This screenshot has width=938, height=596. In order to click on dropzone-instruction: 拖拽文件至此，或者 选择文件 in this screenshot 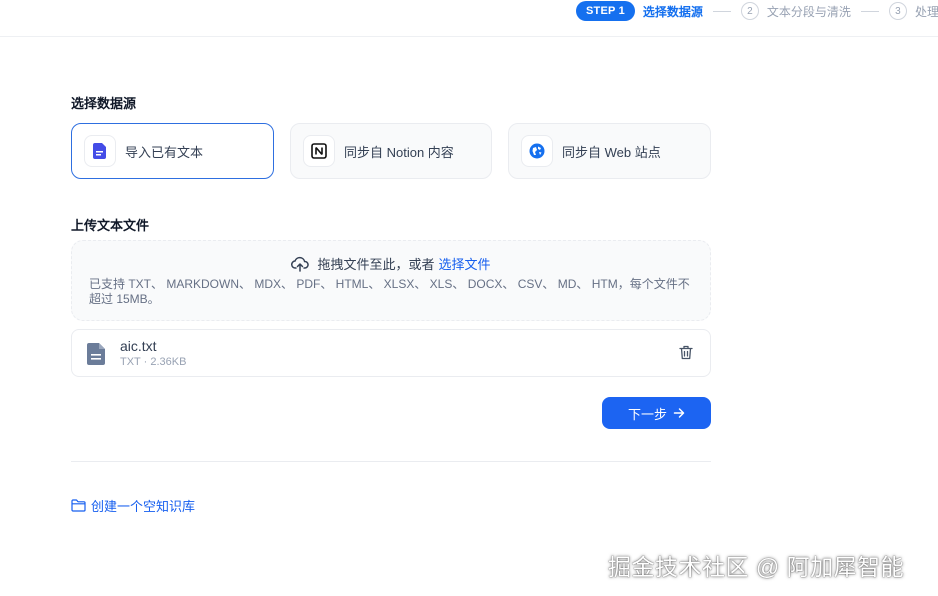, I will do `click(391, 263)`.